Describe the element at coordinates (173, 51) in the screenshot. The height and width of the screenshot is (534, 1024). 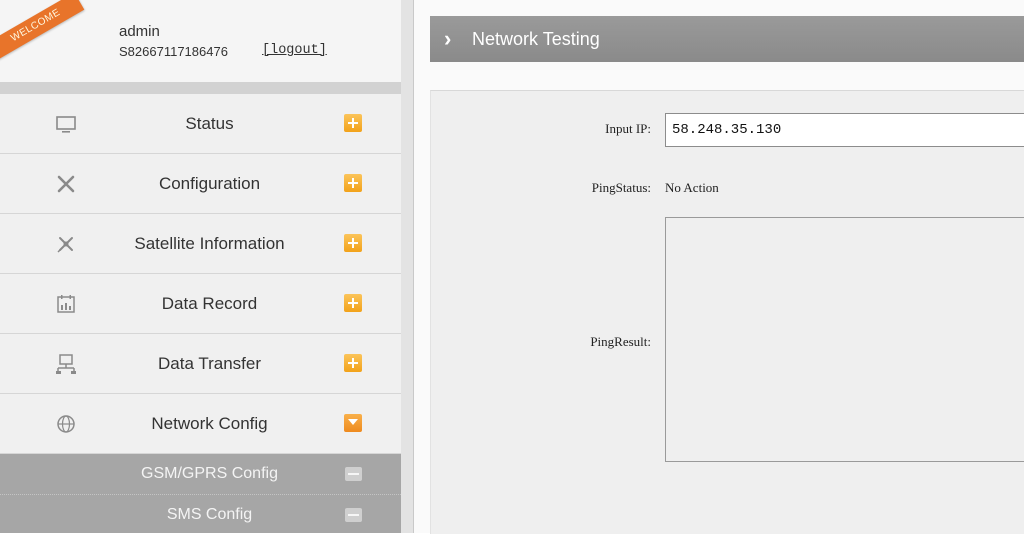
I see `device-serial: S82667117186476` at that location.